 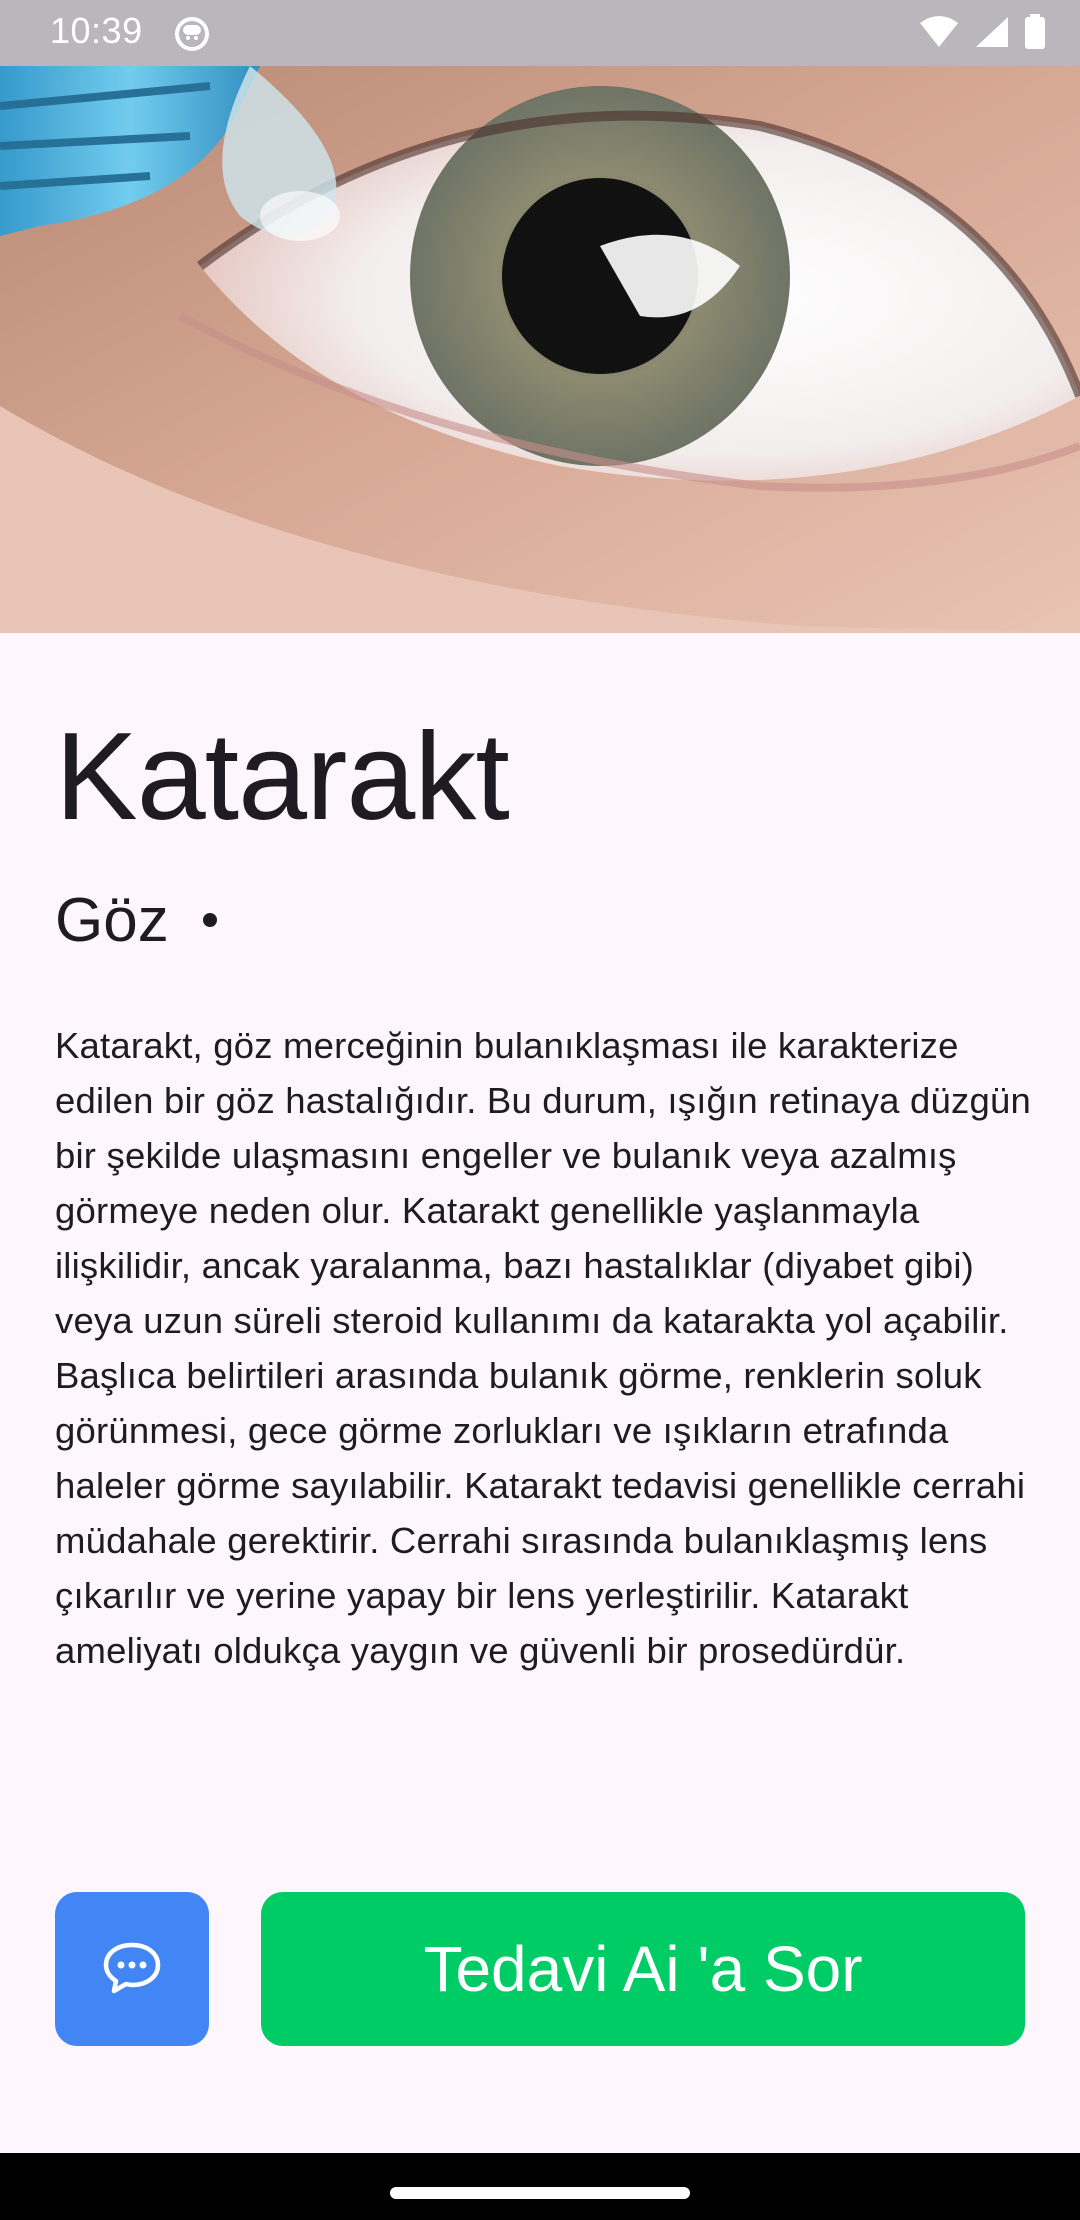 What do you see at coordinates (540, 33) in the screenshot?
I see `status-bar: 10:39` at bounding box center [540, 33].